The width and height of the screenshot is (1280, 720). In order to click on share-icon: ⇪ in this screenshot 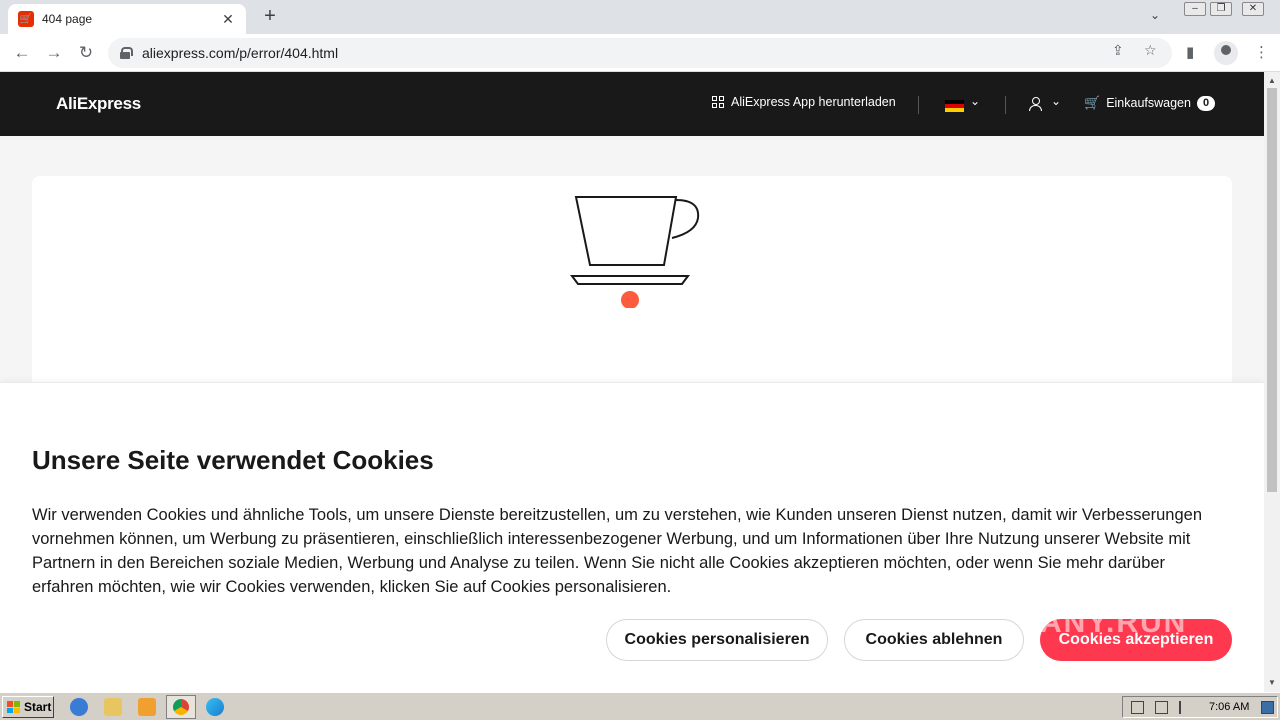, I will do `click(1118, 50)`.